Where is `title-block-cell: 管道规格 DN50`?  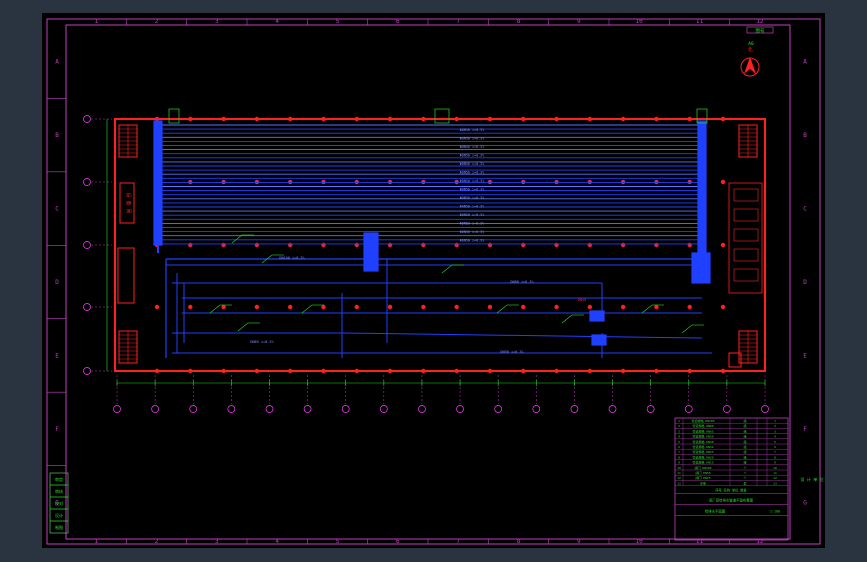 title-block-cell: 管道规格 DN50 is located at coordinates (702, 436).